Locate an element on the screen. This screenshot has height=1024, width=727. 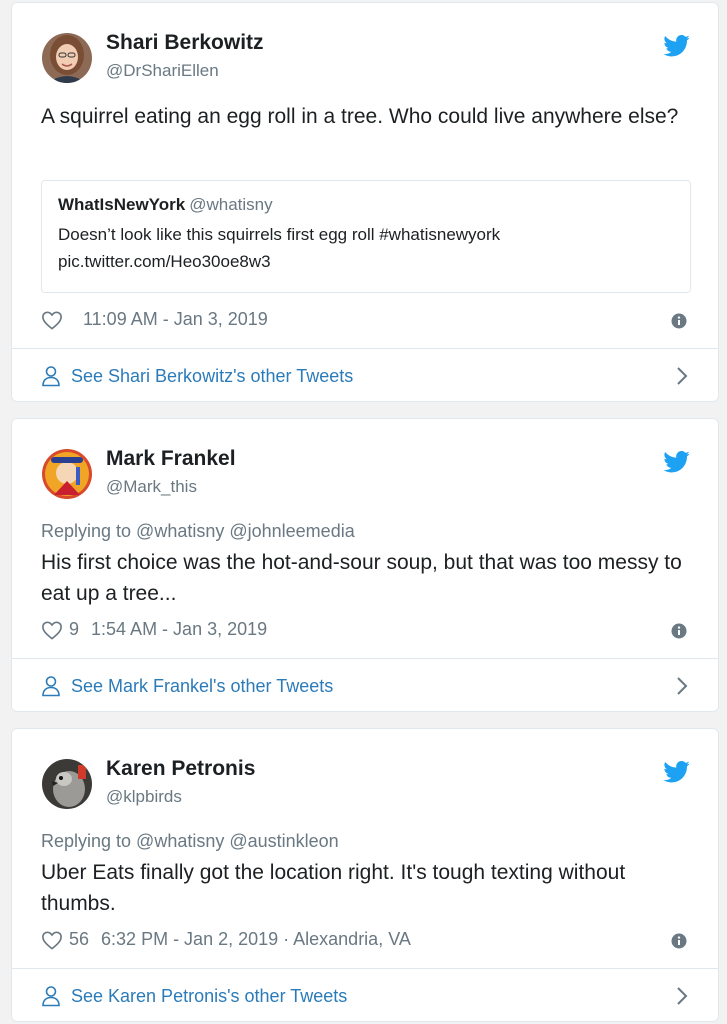
like-count: 9 is located at coordinates (74, 629).